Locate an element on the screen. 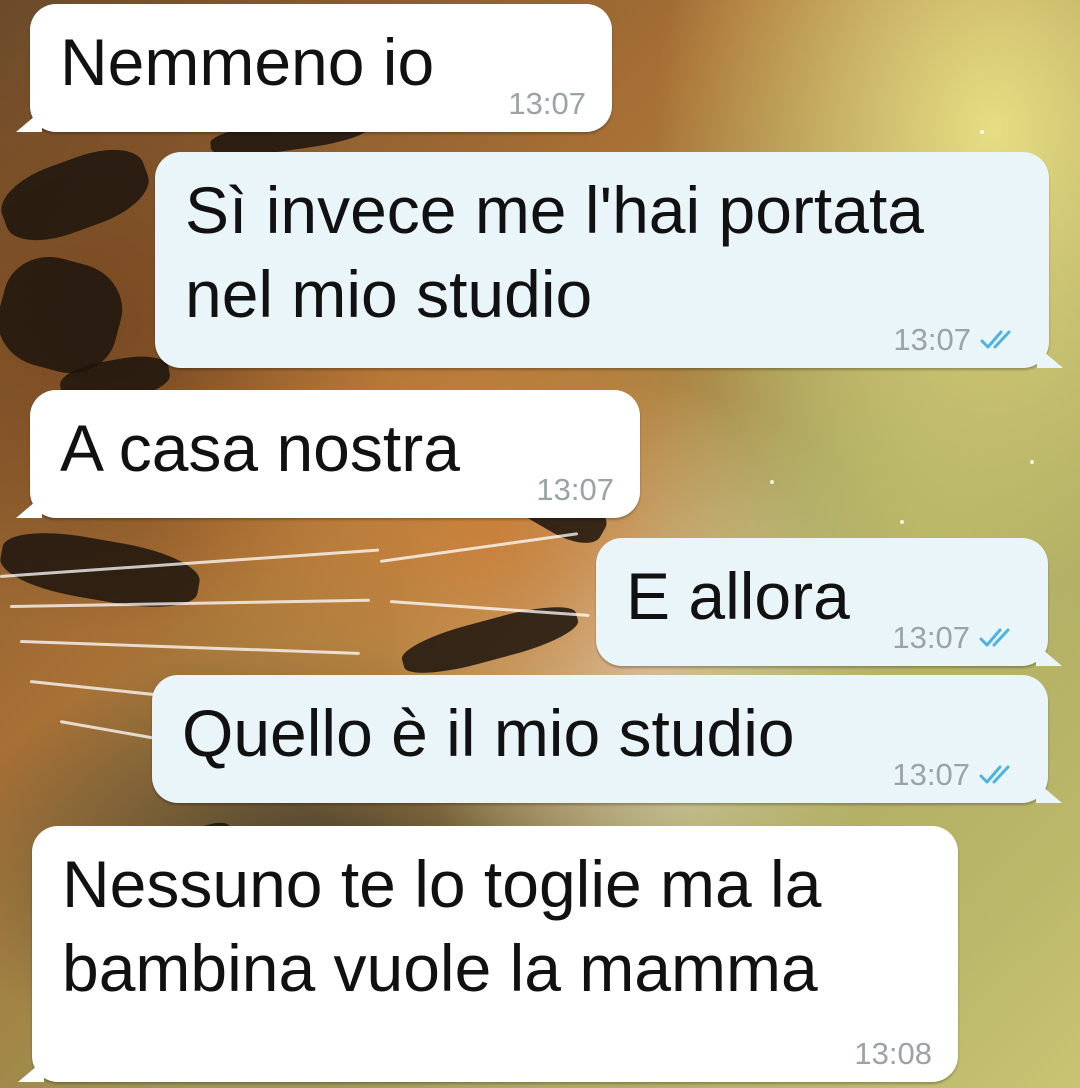 The height and width of the screenshot is (1088, 1080). message-bubble-outgoing: Quello è il mio studio 13:07 is located at coordinates (607, 739).